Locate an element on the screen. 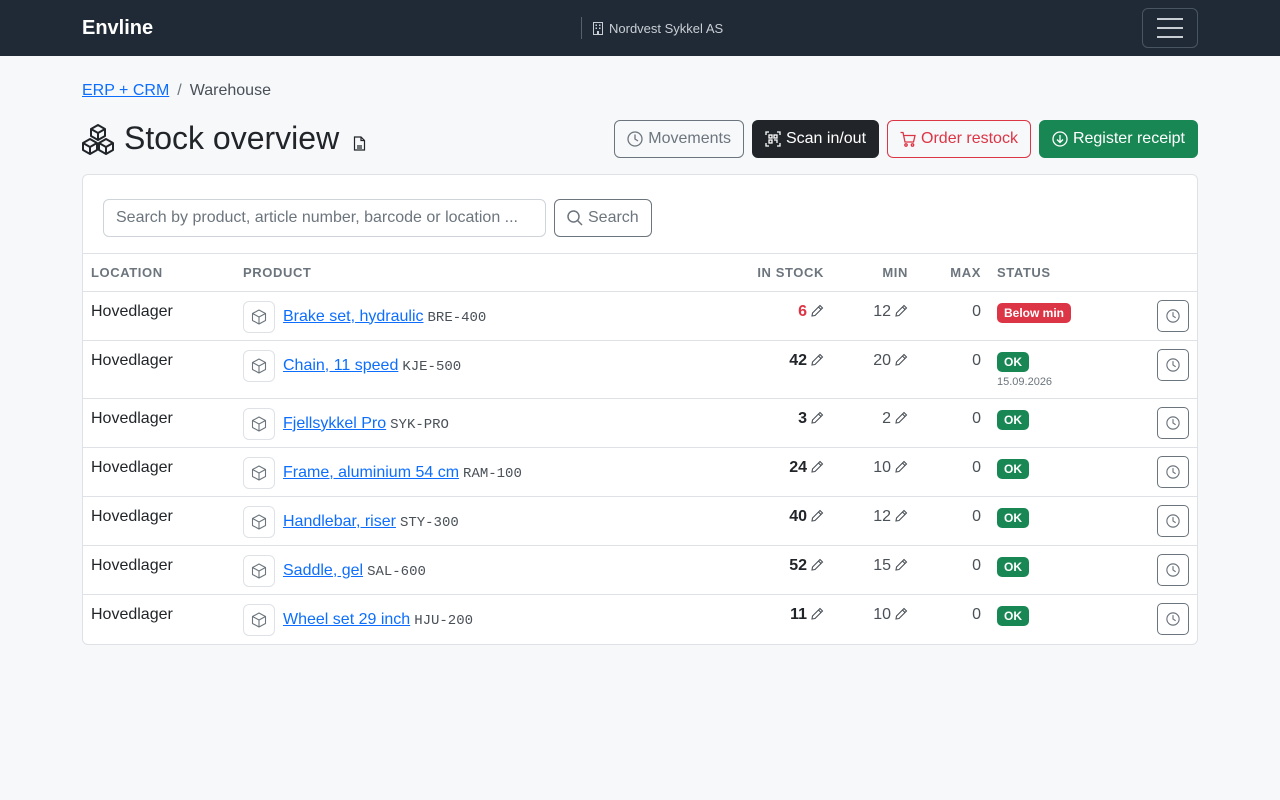  order-restock-button: Order restock is located at coordinates (959, 139).